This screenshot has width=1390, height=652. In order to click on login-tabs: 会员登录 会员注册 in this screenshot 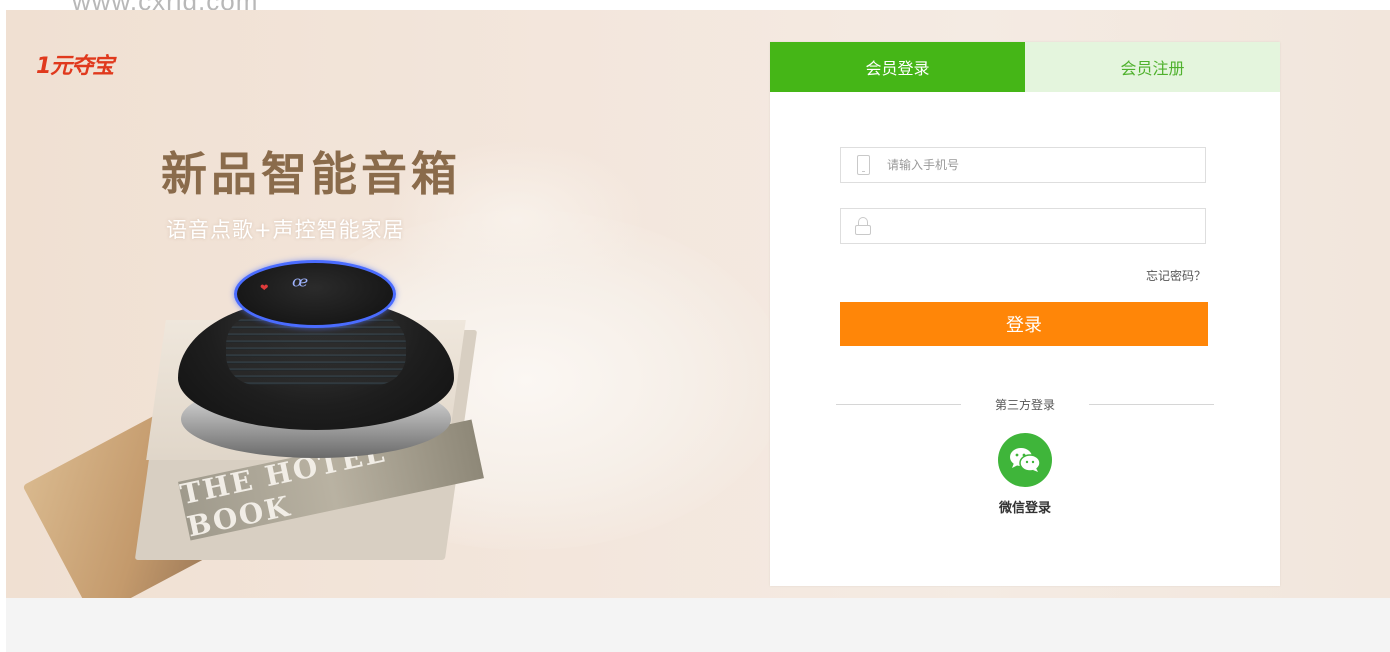, I will do `click(1025, 67)`.